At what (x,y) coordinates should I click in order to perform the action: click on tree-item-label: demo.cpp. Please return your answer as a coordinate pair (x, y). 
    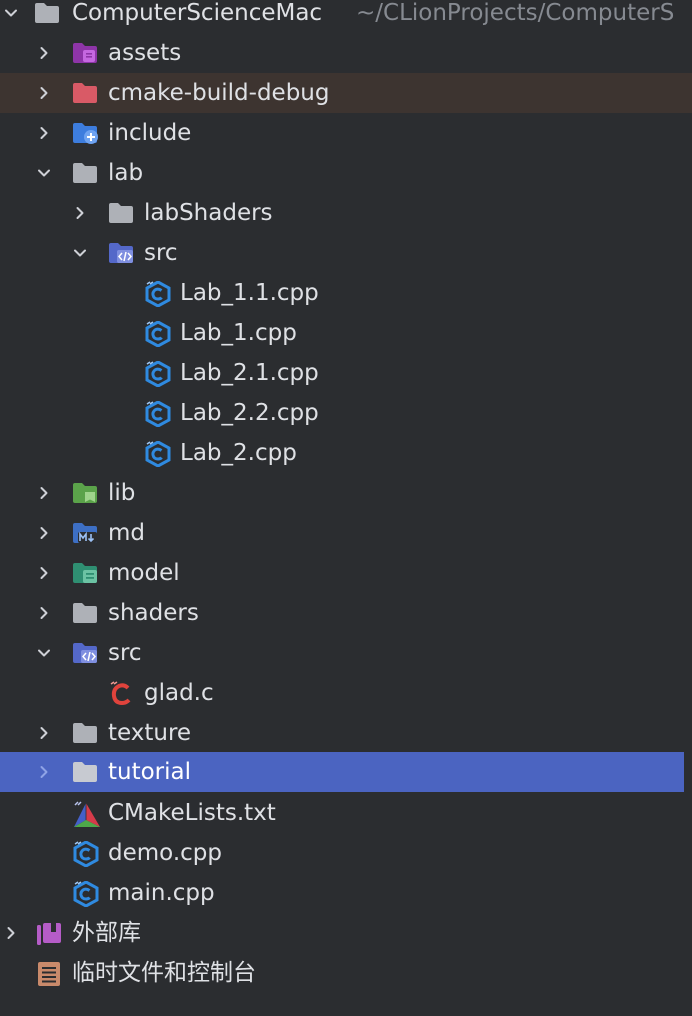
    Looking at the image, I should click on (165, 853).